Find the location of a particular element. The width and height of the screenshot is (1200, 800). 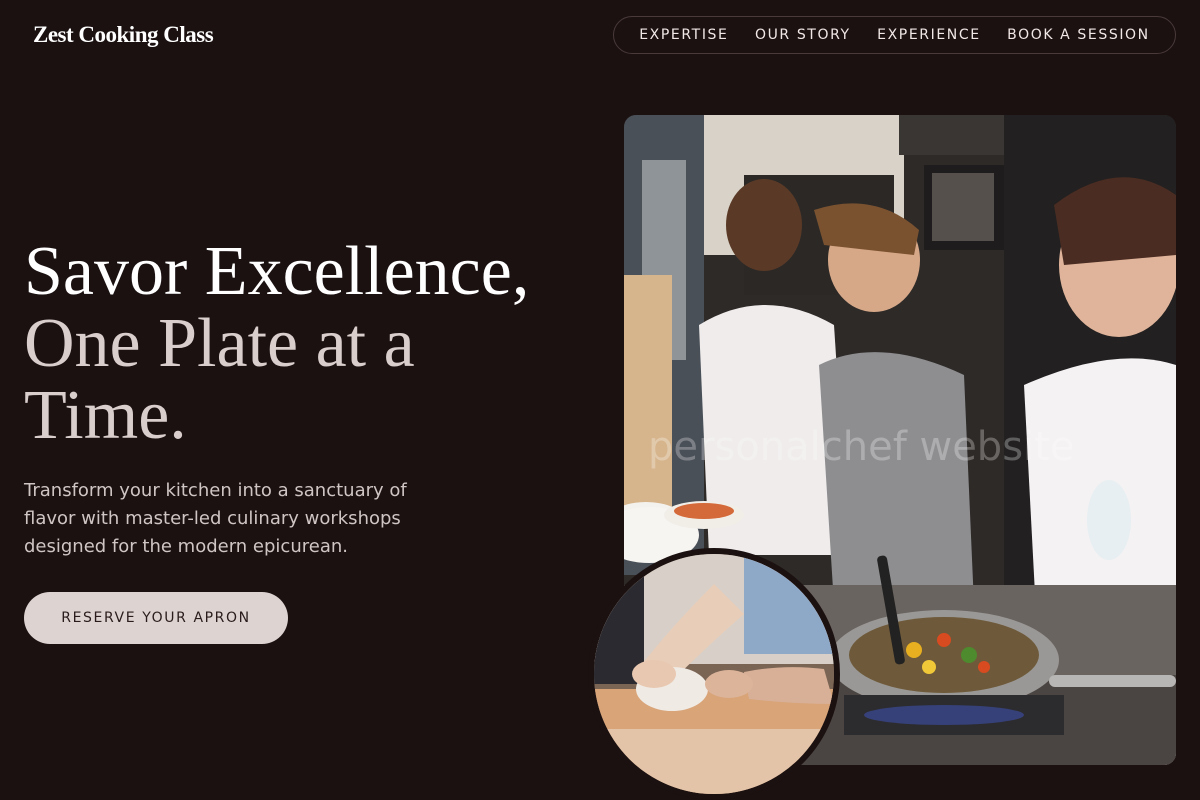

hero-headline: Savor Excellence, One Plate at a Time. is located at coordinates (304, 344).